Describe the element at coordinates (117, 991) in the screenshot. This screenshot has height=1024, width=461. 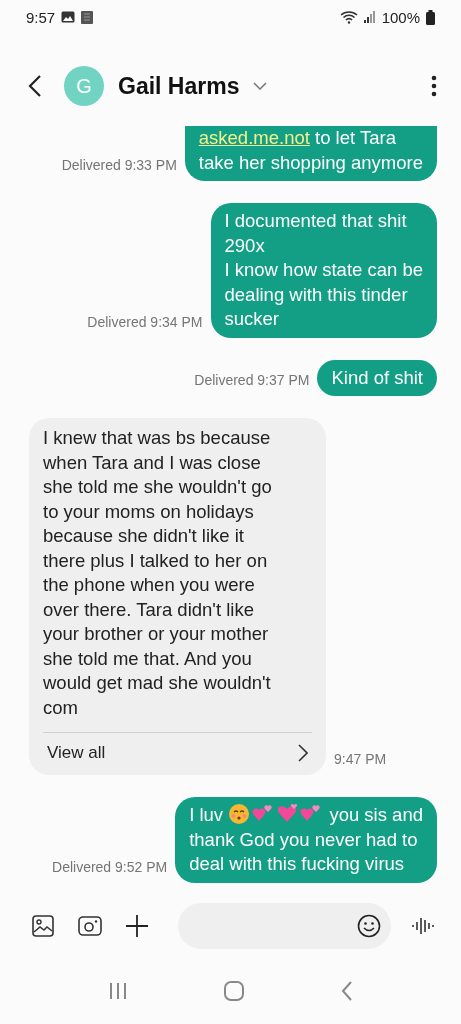
I see `recent-apps-icon` at that location.